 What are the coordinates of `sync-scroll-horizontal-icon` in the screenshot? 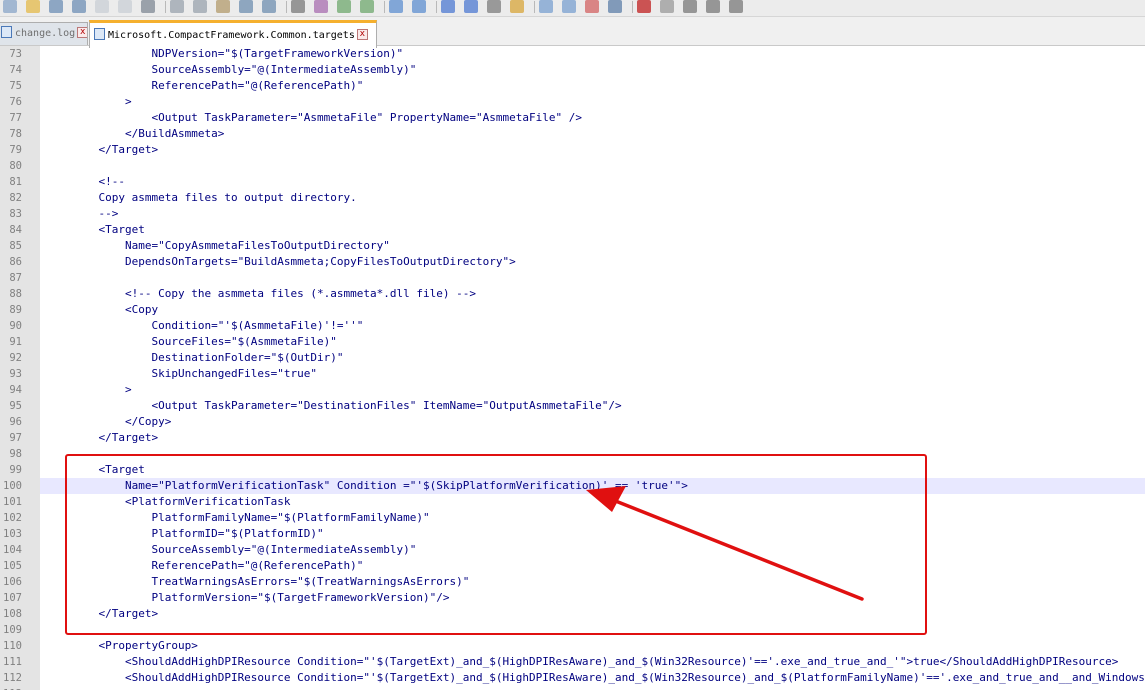 It's located at (419, 6).